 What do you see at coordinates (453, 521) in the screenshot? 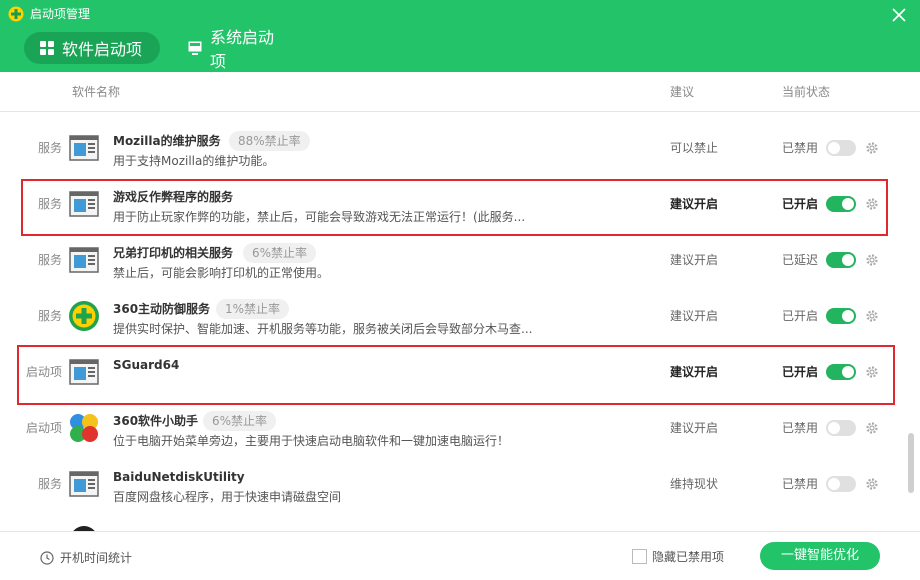
I see `list-item` at bounding box center [453, 521].